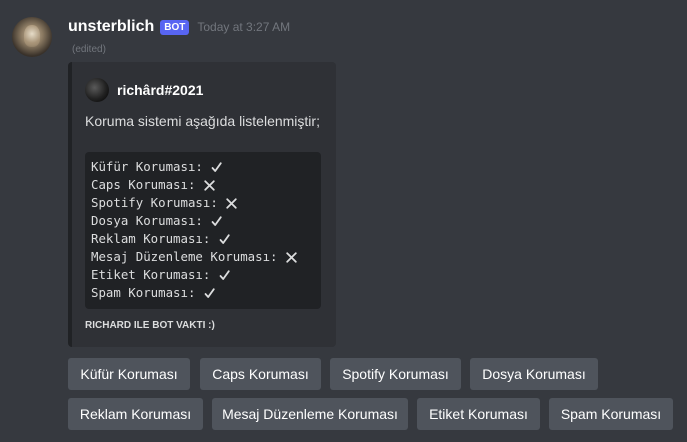  Describe the element at coordinates (129, 374) in the screenshot. I see `kufur-koruma-button: Küfür Koruması` at that location.